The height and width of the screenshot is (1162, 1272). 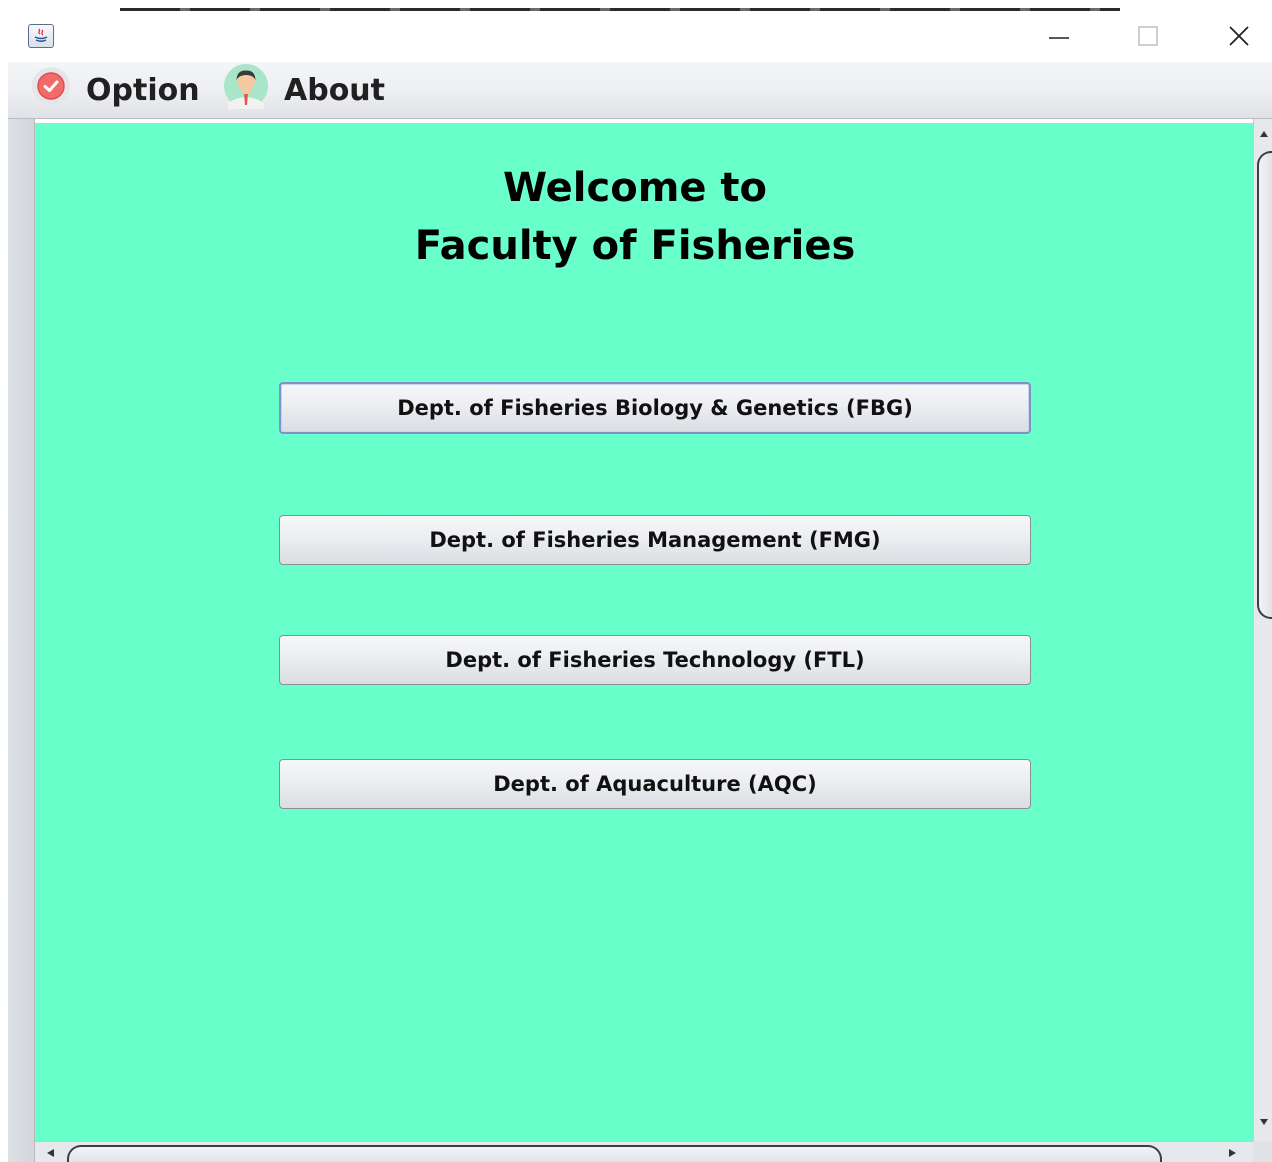 I want to click on scroll-down-button, so click(x=1263, y=1122).